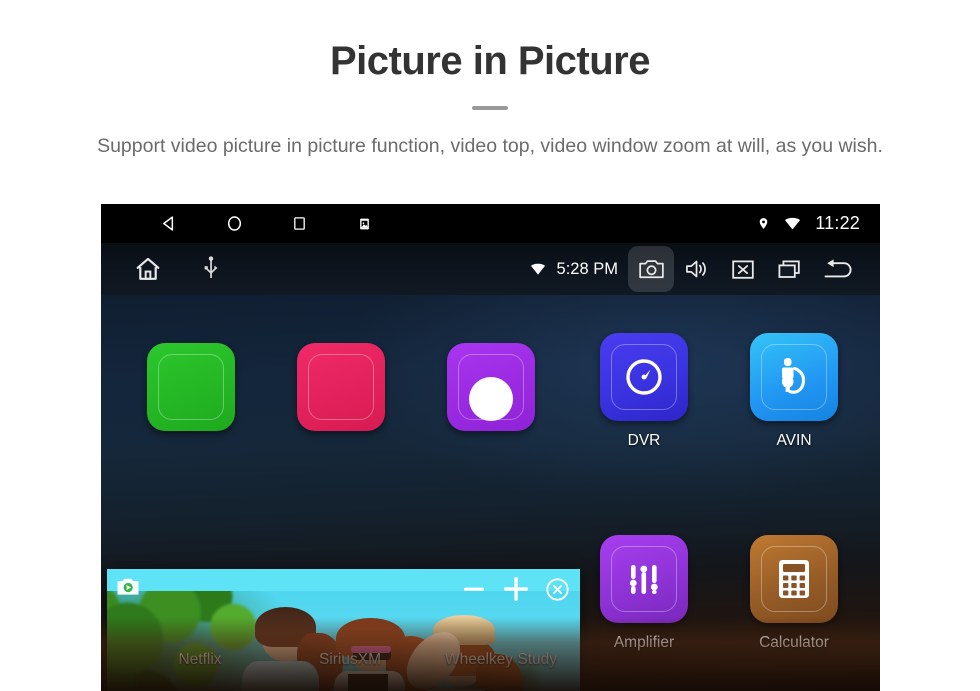 The width and height of the screenshot is (980, 691). I want to click on pip-window: eicana, so click(343, 630).